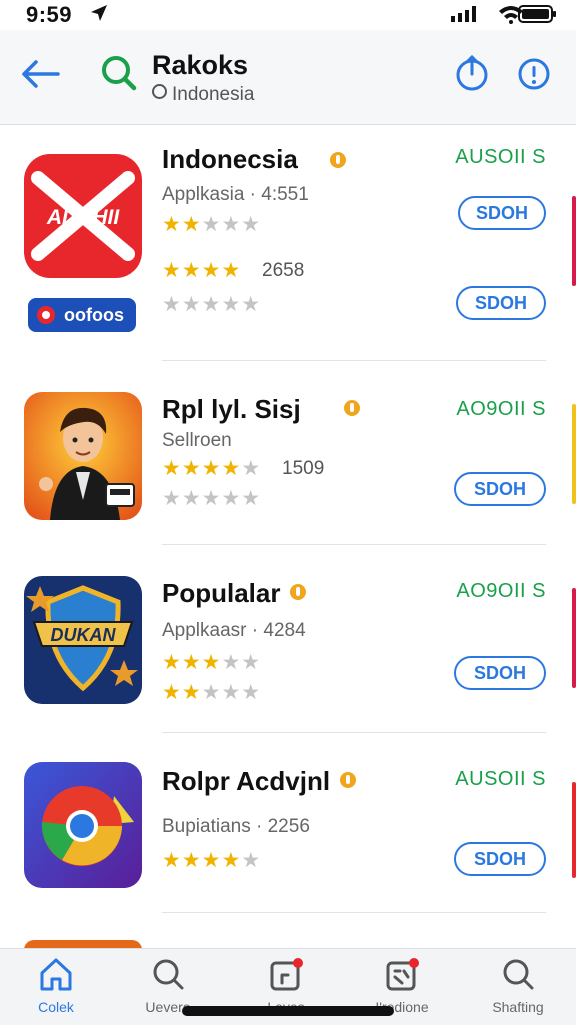 This screenshot has width=576, height=1025. I want to click on app-icon-dukan: DUKAN, so click(83, 640).